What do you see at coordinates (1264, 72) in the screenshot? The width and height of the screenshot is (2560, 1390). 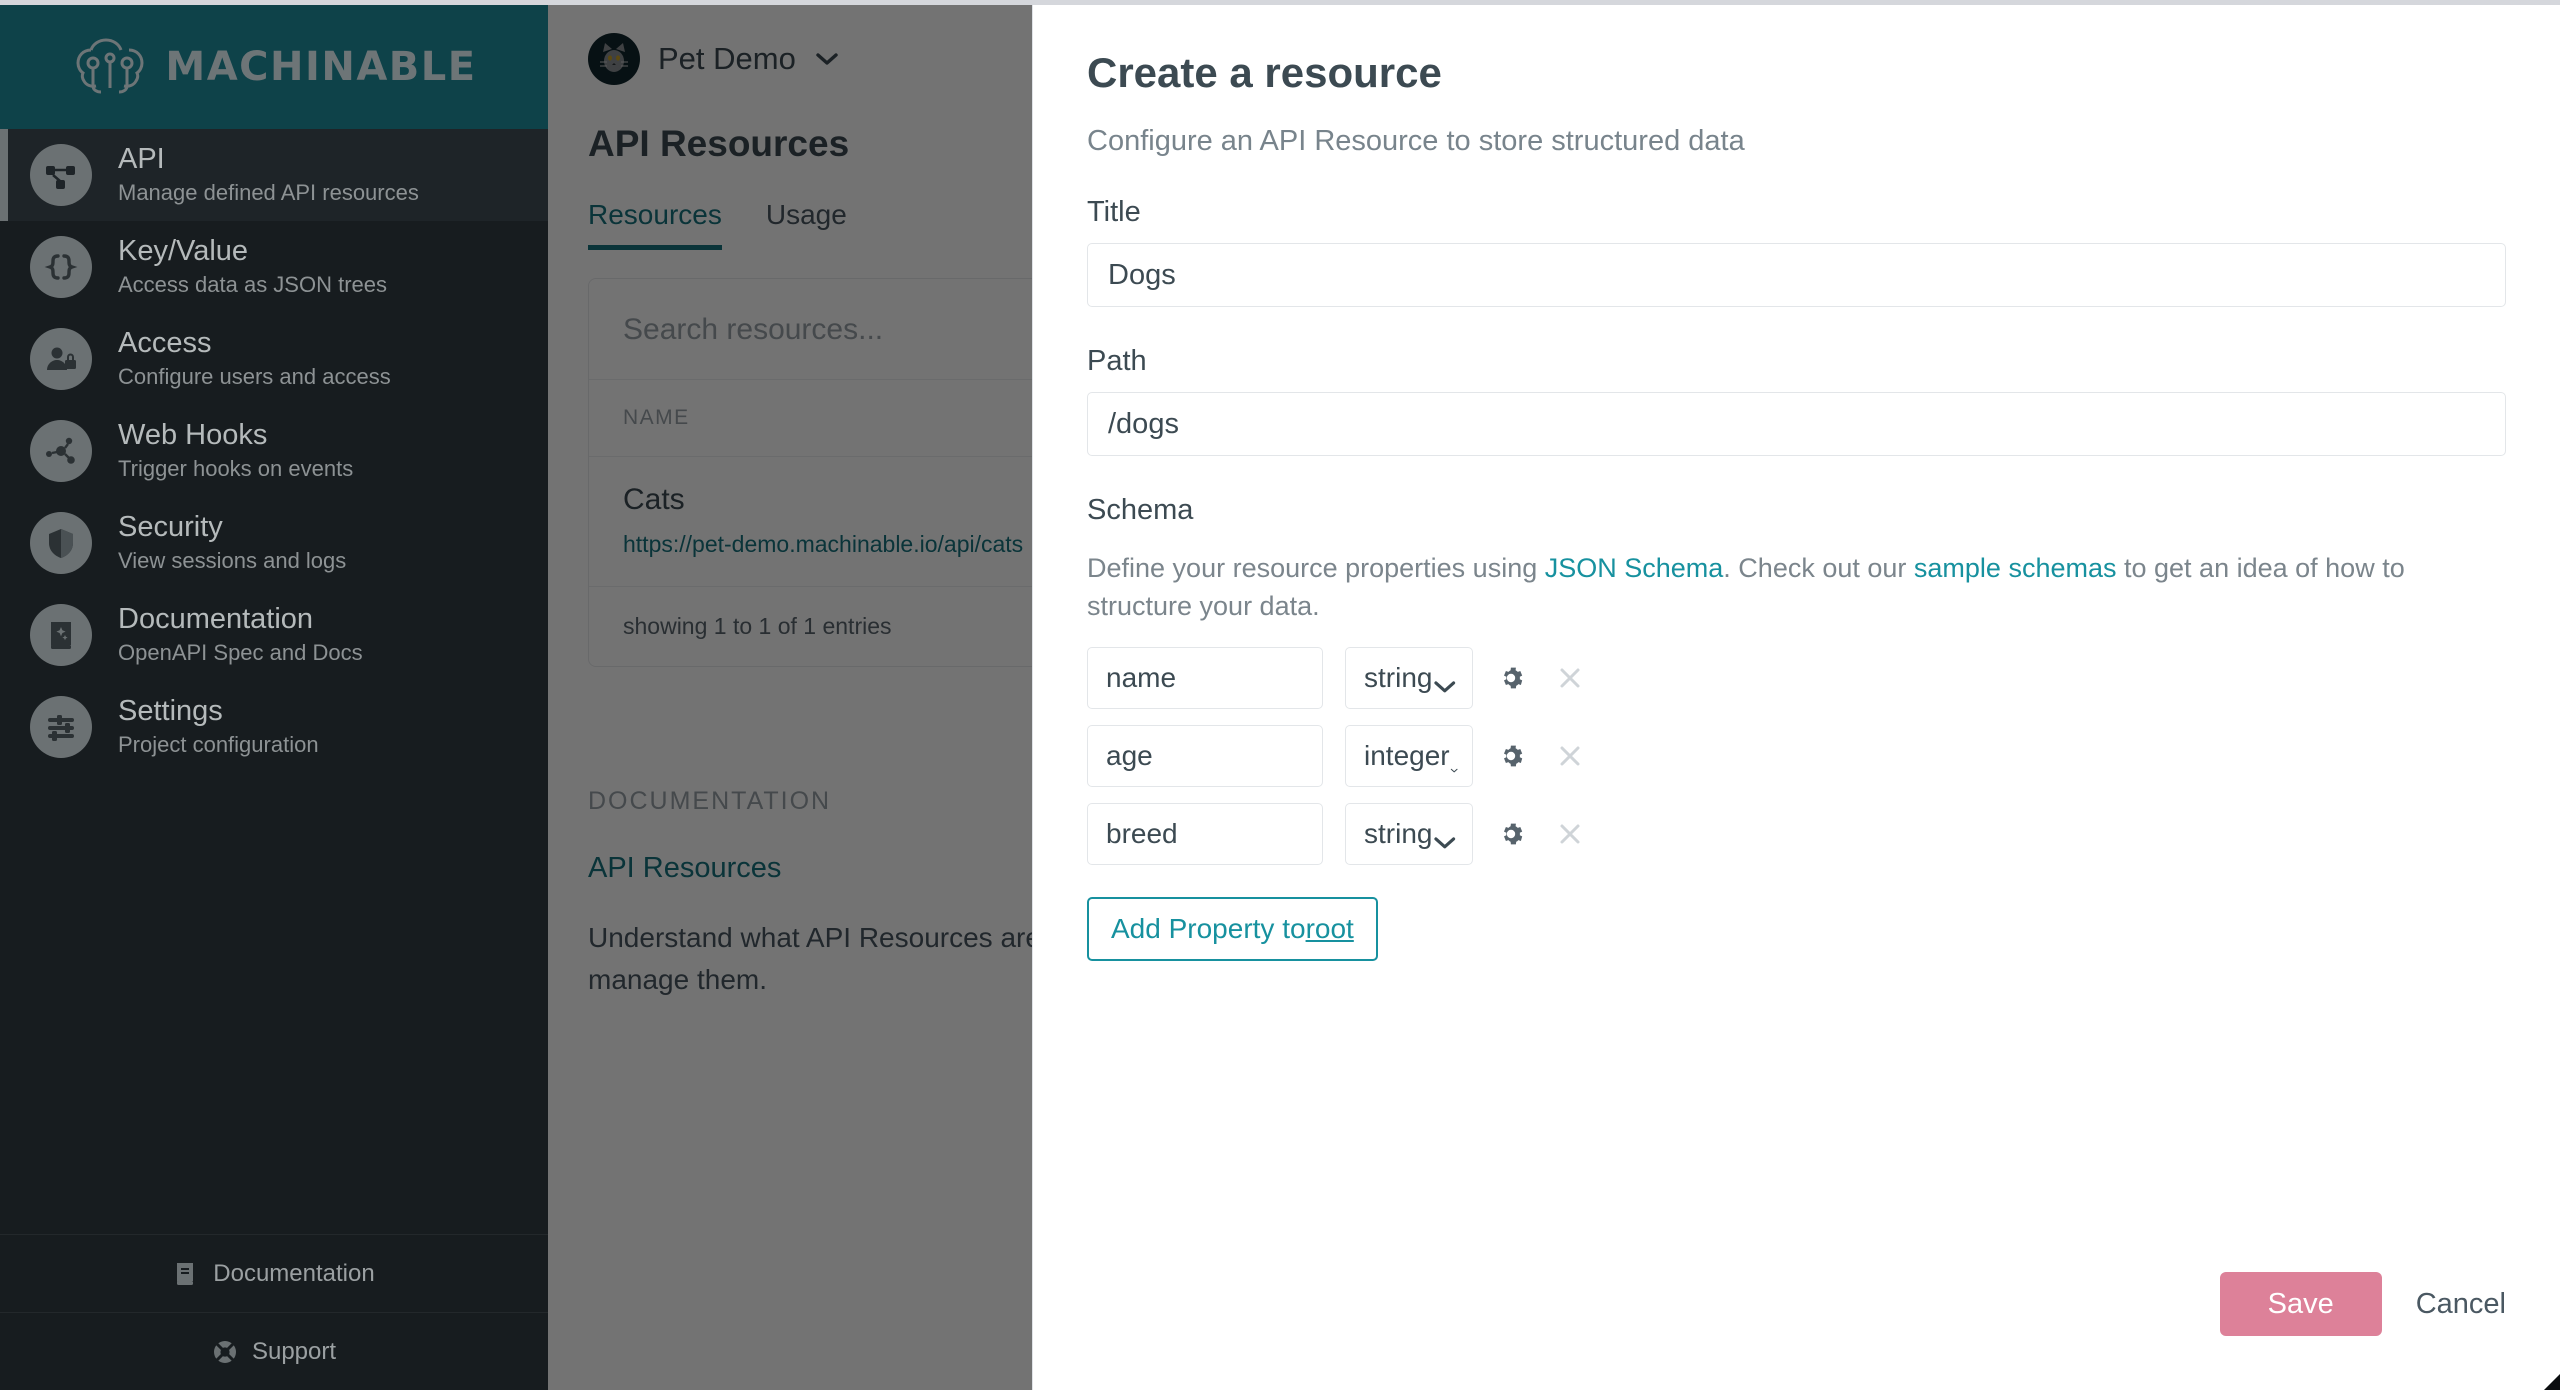 I see `modal-title: Create a resource` at bounding box center [1264, 72].